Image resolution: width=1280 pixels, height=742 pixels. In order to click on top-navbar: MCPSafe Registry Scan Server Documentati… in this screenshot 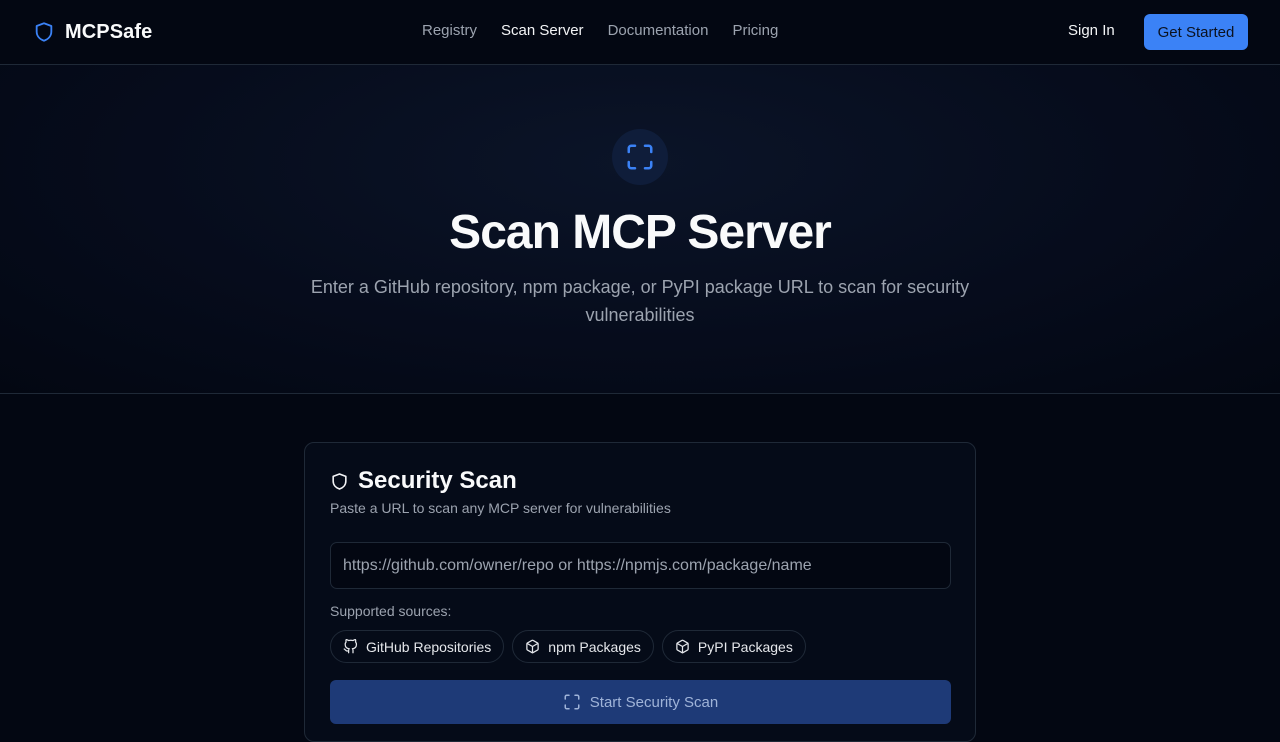, I will do `click(640, 32)`.